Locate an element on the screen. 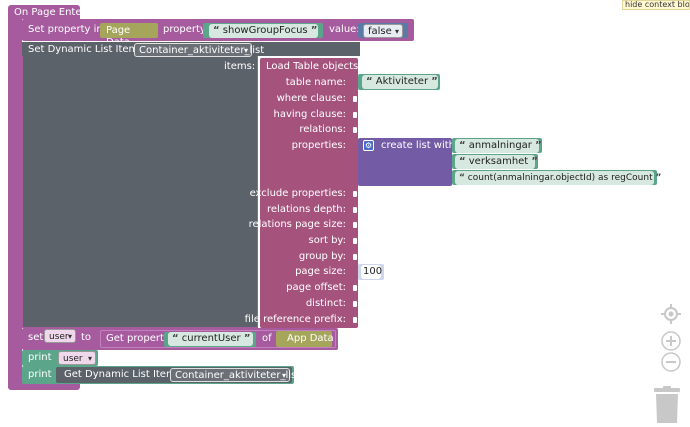 This screenshot has width=690, height=427. create-list-label: create list with is located at coordinates (418, 145).